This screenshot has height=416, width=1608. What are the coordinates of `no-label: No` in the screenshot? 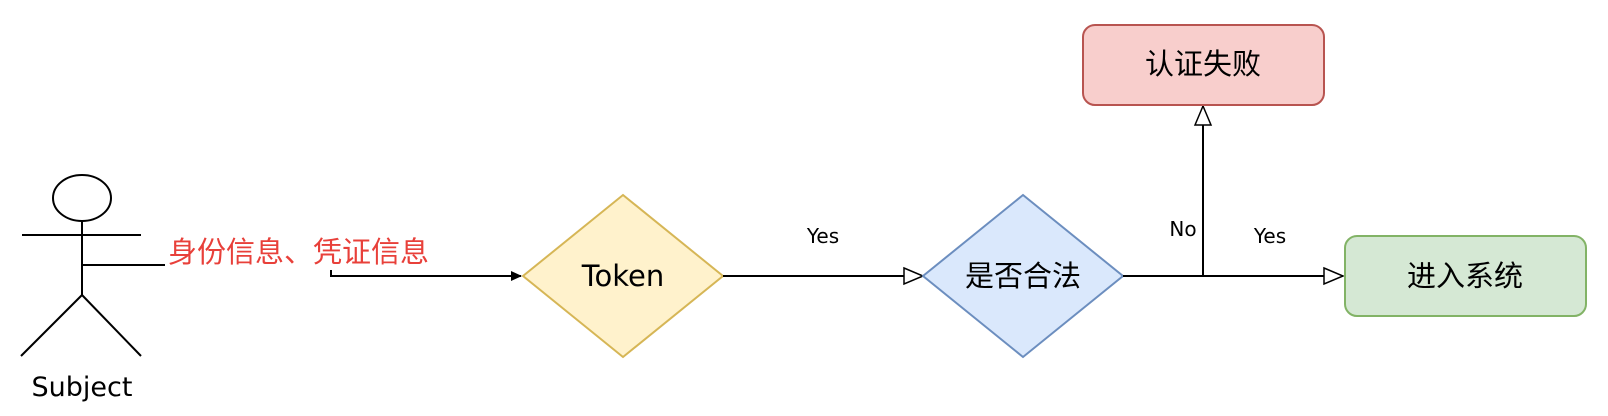 It's located at (1182, 229).